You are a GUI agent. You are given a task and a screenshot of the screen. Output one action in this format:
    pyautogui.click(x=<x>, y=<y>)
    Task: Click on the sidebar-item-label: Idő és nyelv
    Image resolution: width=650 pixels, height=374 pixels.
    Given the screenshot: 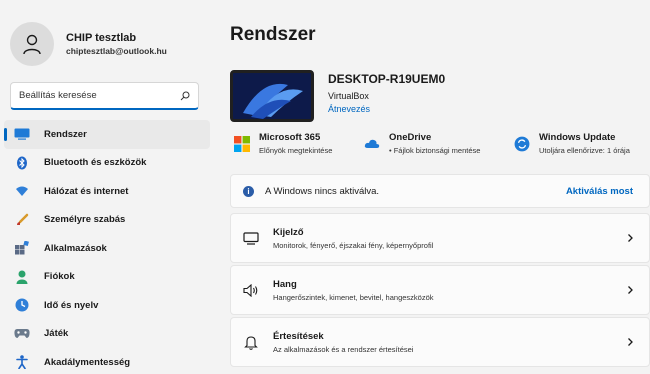 What is the action you would take?
    pyautogui.click(x=71, y=305)
    